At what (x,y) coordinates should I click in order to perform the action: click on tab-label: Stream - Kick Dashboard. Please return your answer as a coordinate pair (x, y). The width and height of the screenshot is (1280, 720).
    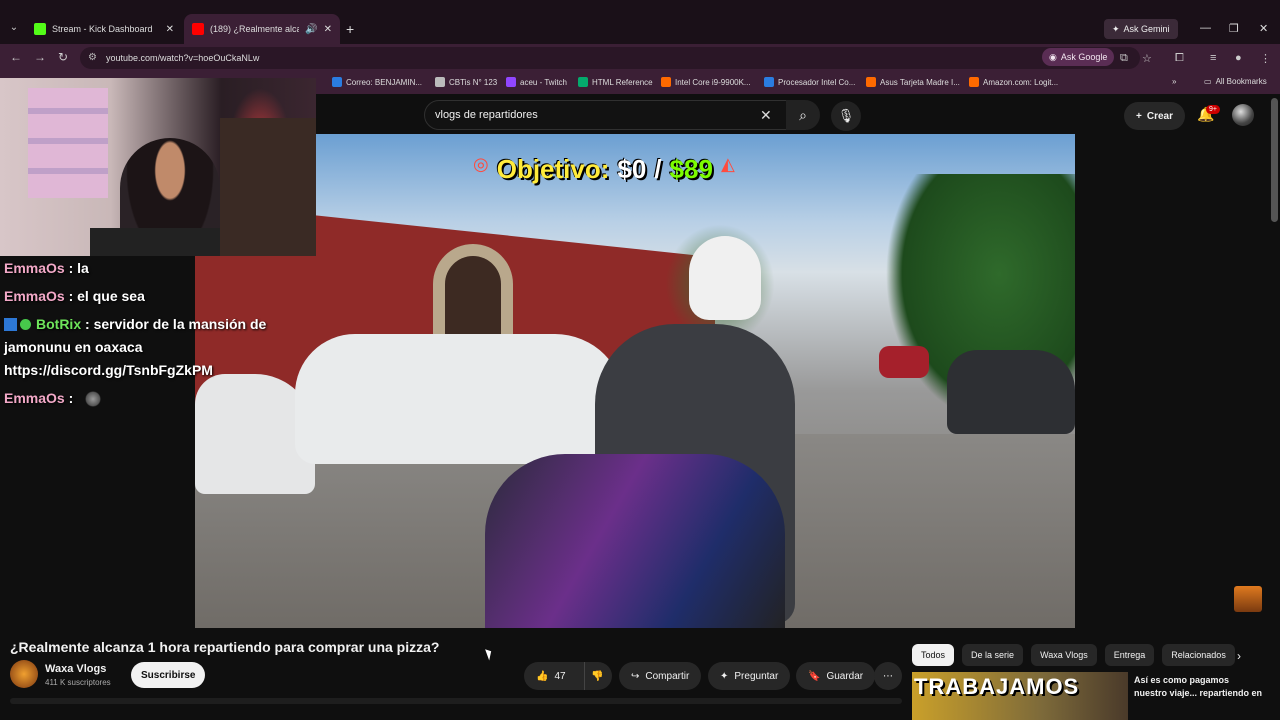
    Looking at the image, I should click on (102, 29).